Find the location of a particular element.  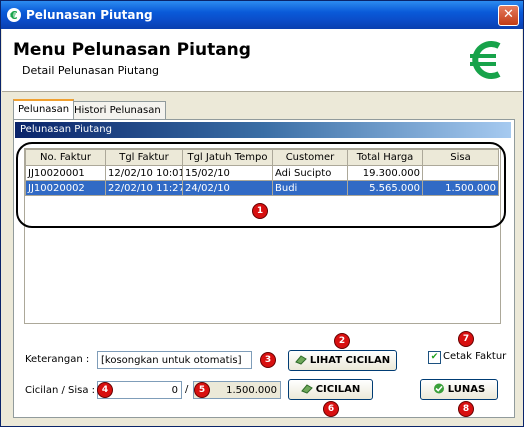

window-title: Pelunasan Piutang is located at coordinates (89, 15).